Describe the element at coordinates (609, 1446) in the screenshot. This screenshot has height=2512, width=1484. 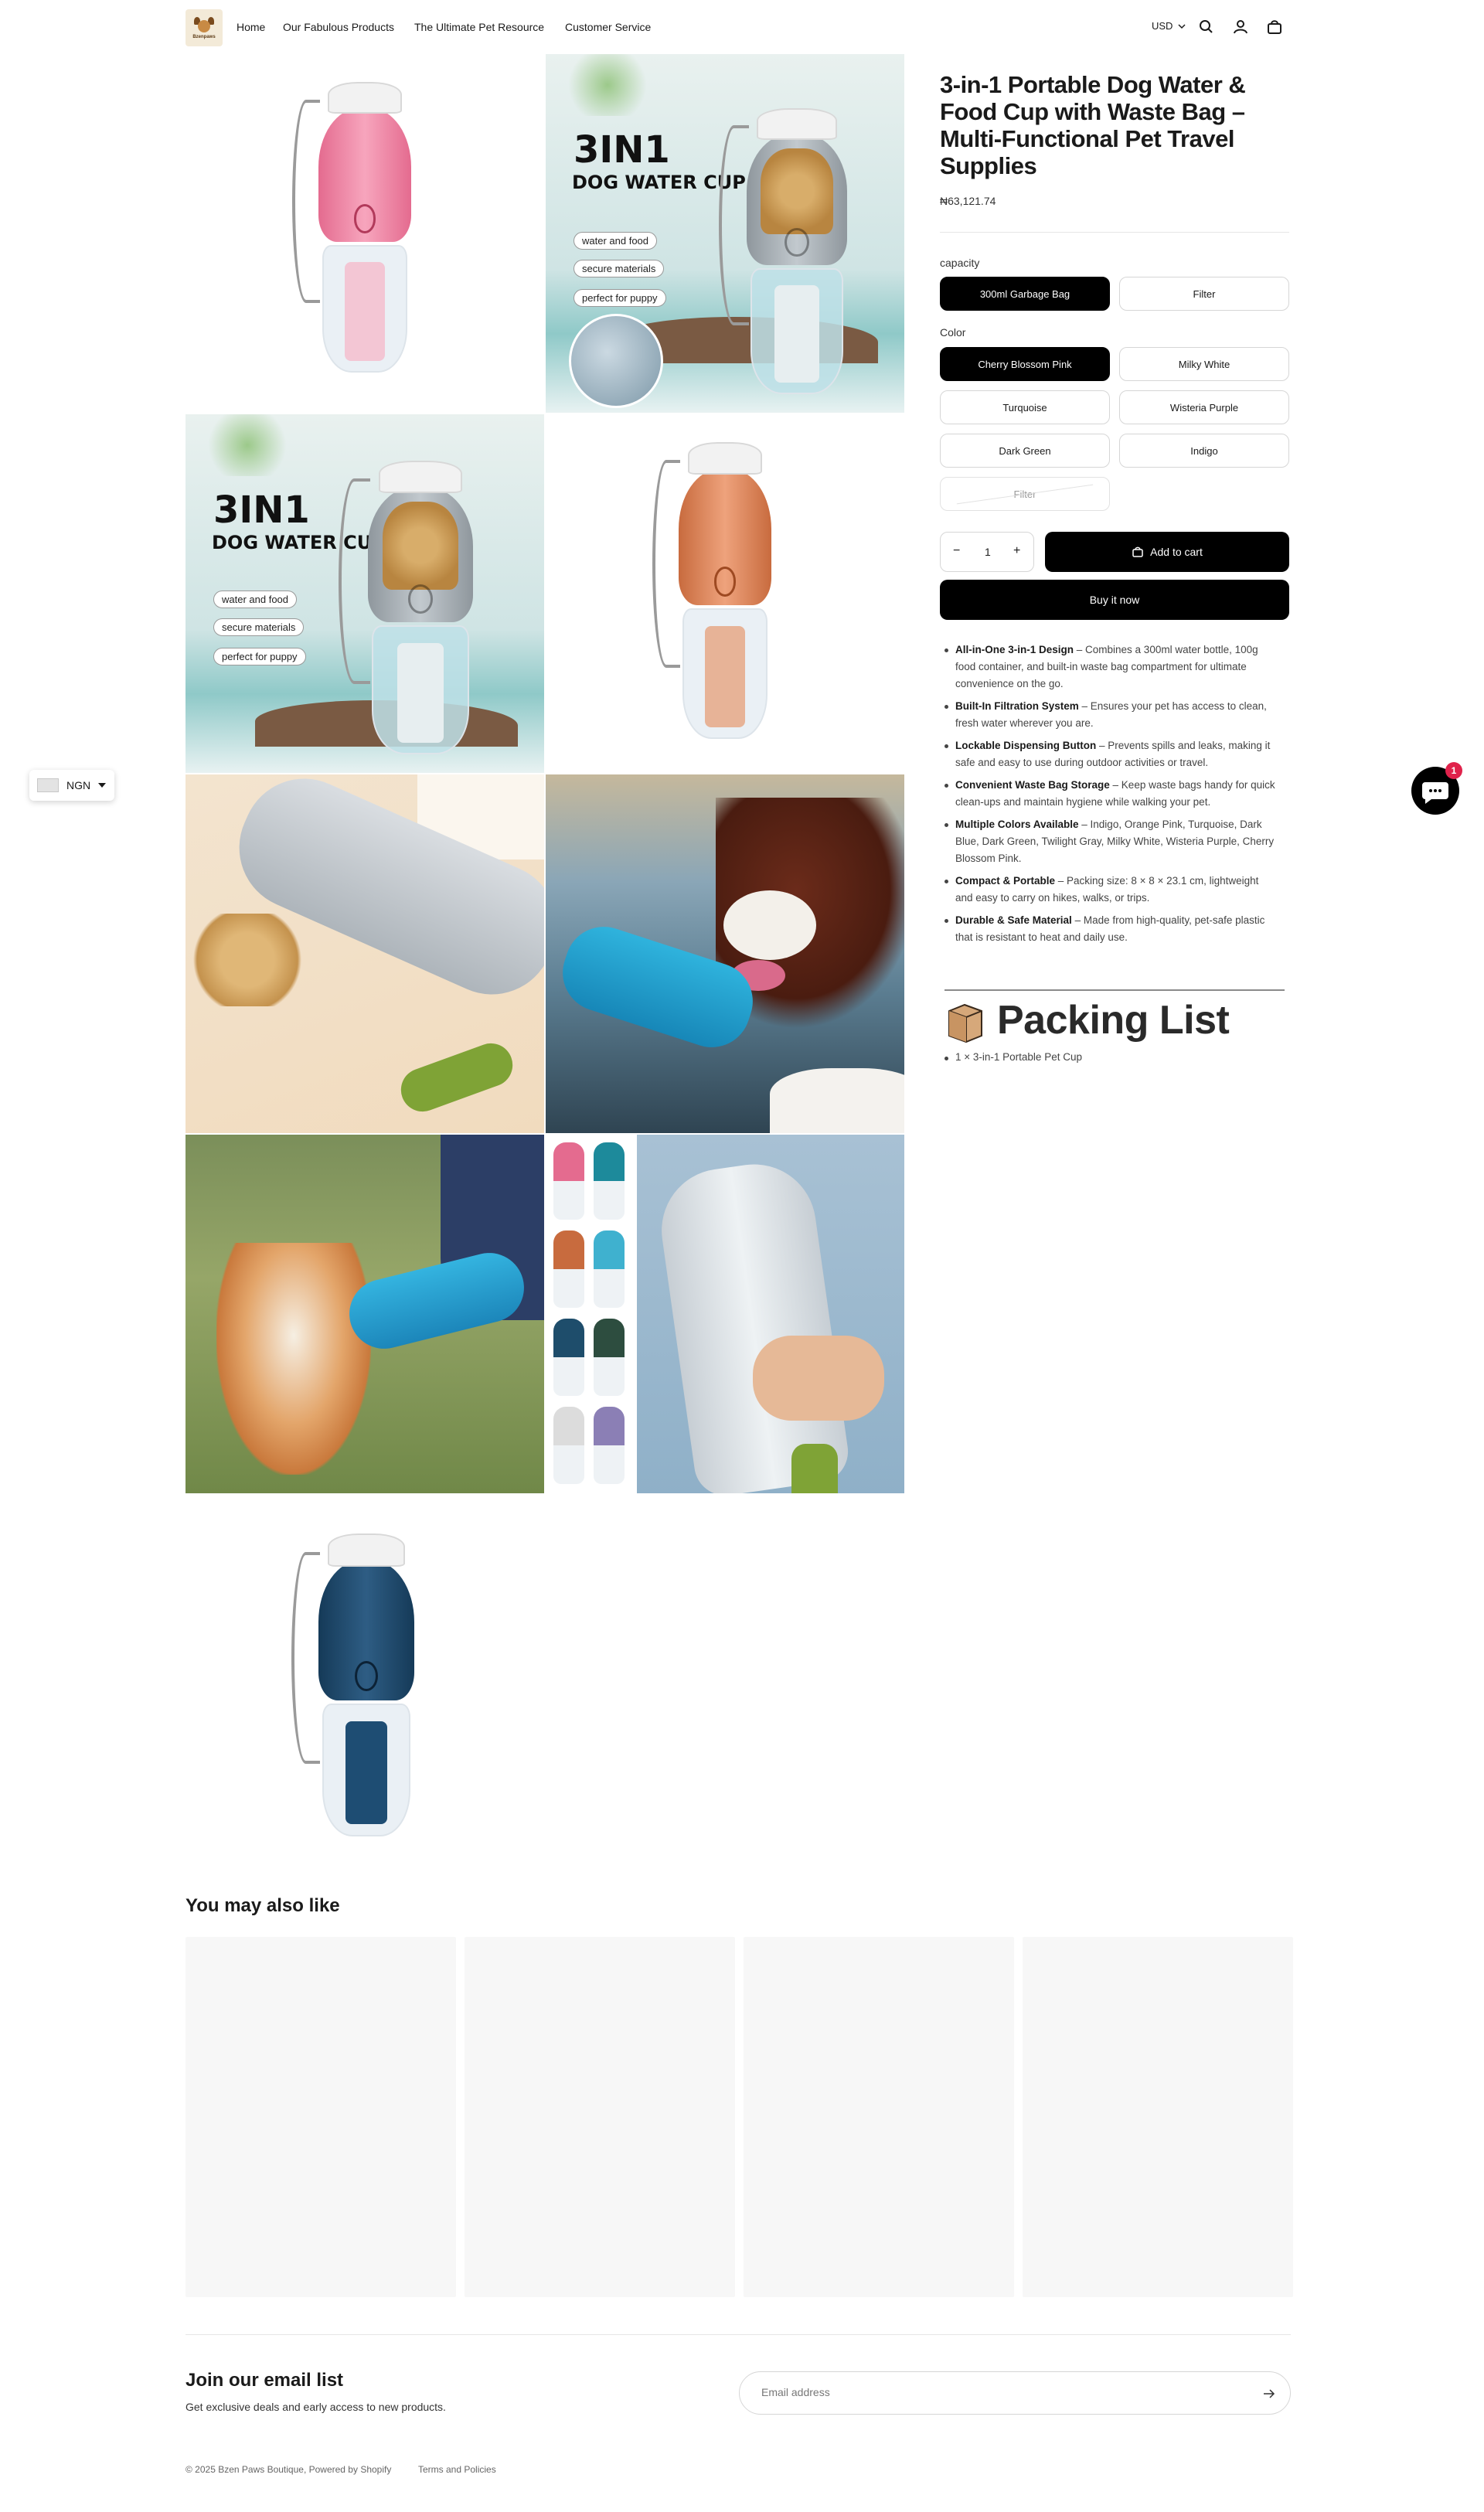
I see `variant-purple-icon` at that location.